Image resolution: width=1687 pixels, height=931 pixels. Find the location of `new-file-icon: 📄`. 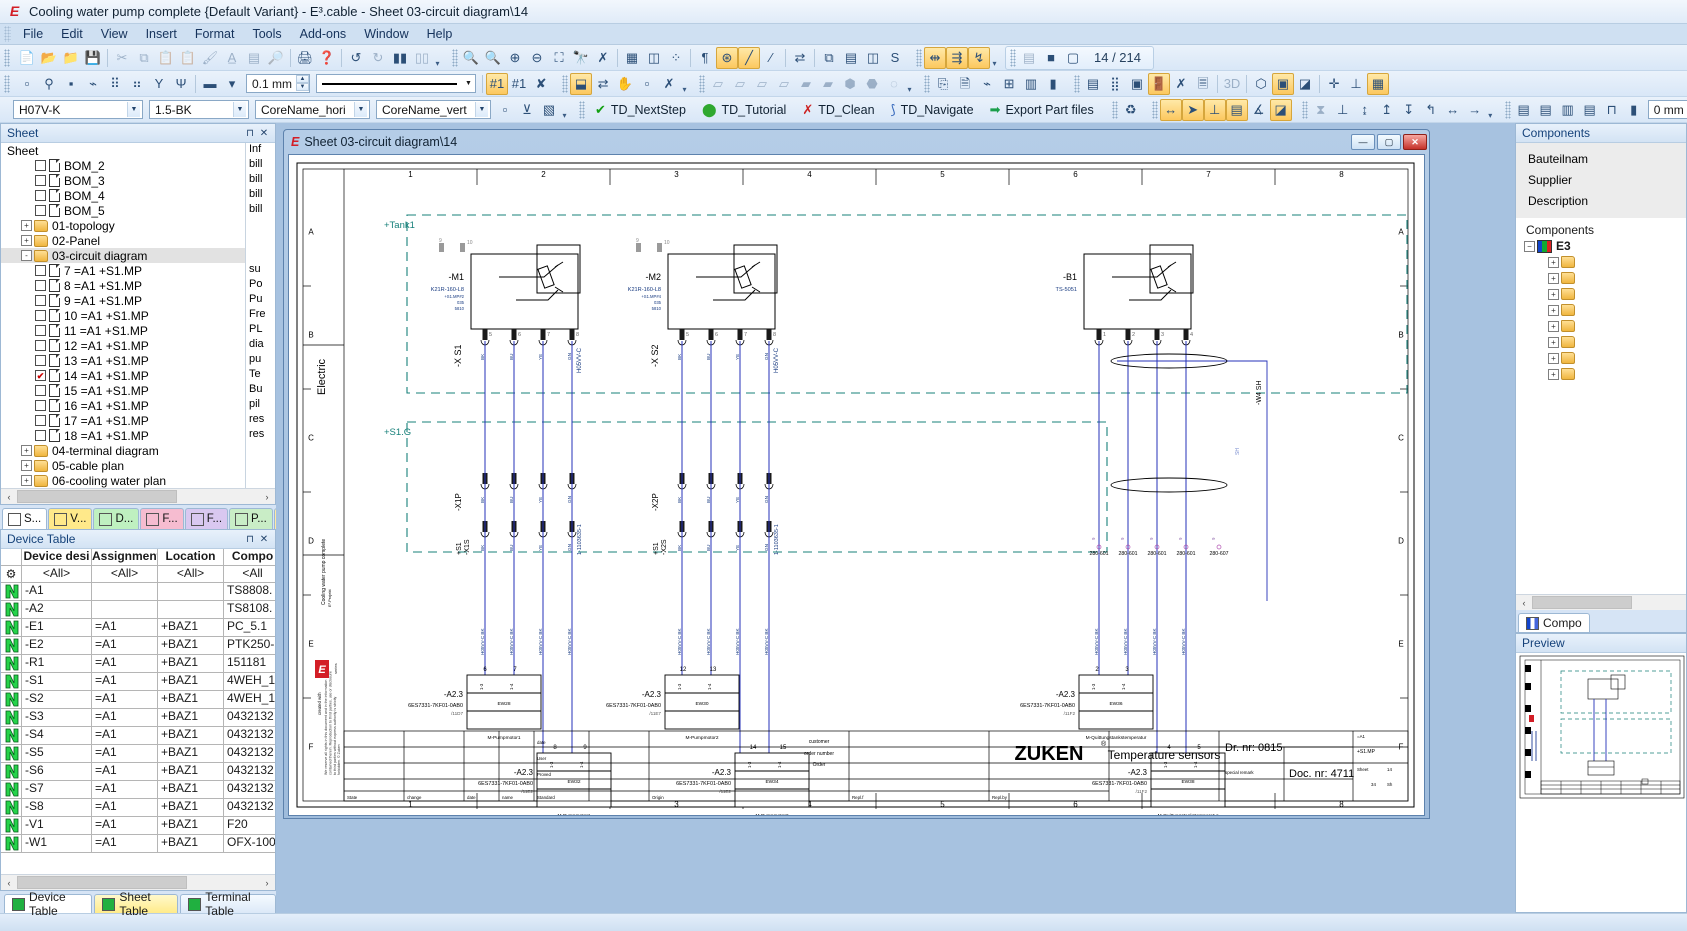

new-file-icon: 📄 is located at coordinates (27, 58).